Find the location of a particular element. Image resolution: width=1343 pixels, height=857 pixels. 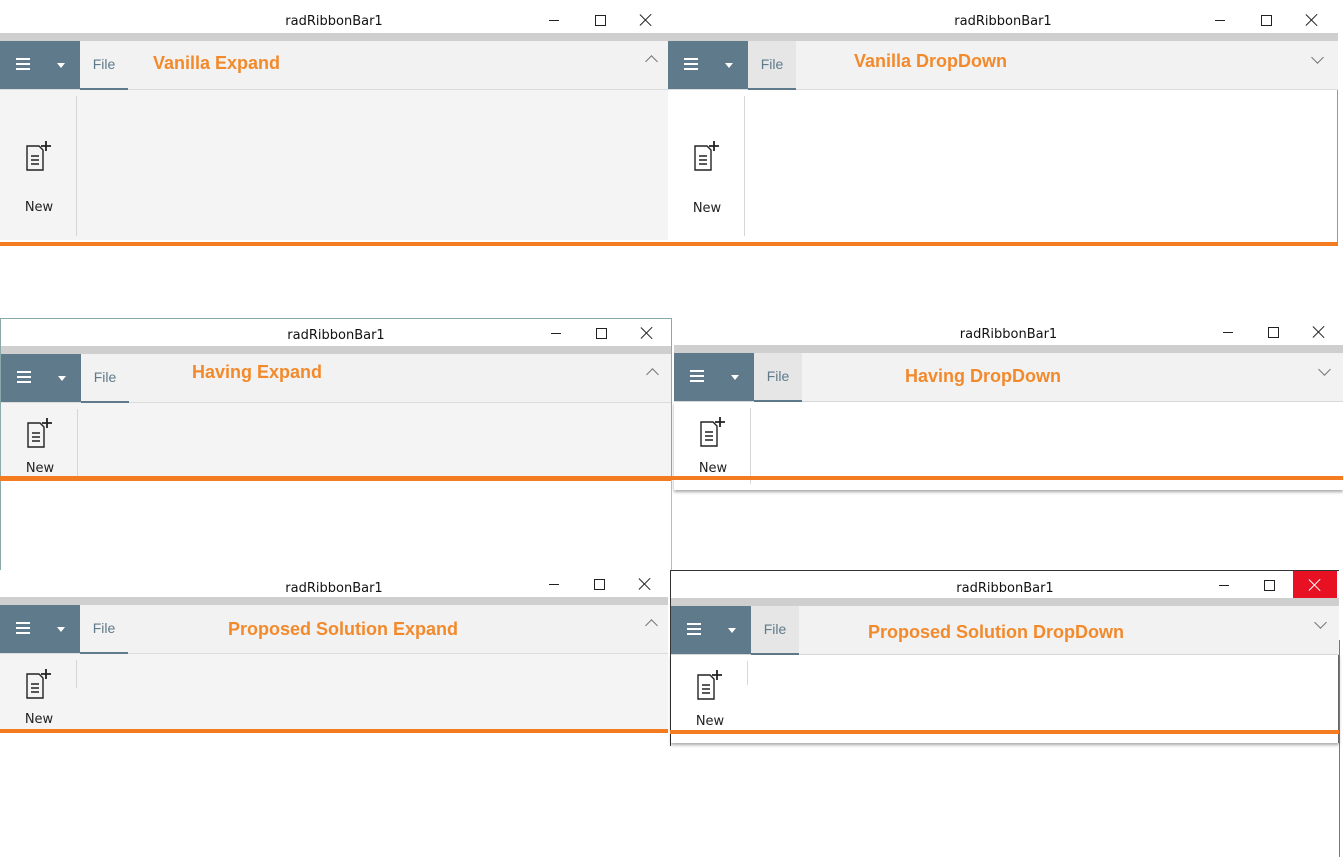

ribbon-caption: Vanilla Expand is located at coordinates (217, 63).